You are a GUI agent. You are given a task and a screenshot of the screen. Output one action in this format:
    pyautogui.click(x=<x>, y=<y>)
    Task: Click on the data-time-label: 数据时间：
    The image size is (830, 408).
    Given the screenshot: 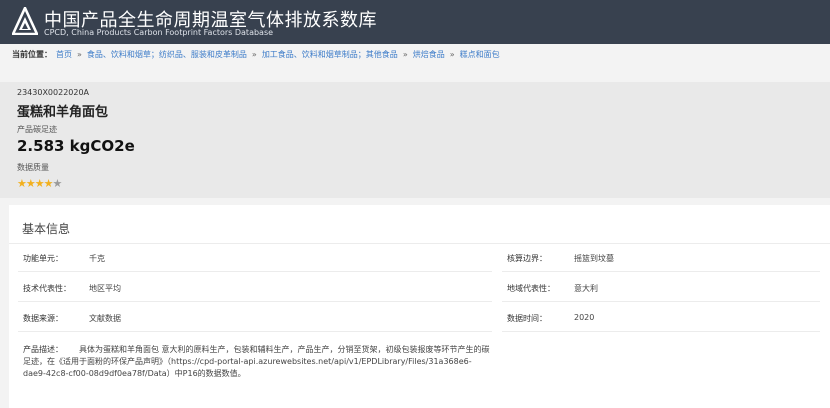 What is the action you would take?
    pyautogui.click(x=527, y=318)
    